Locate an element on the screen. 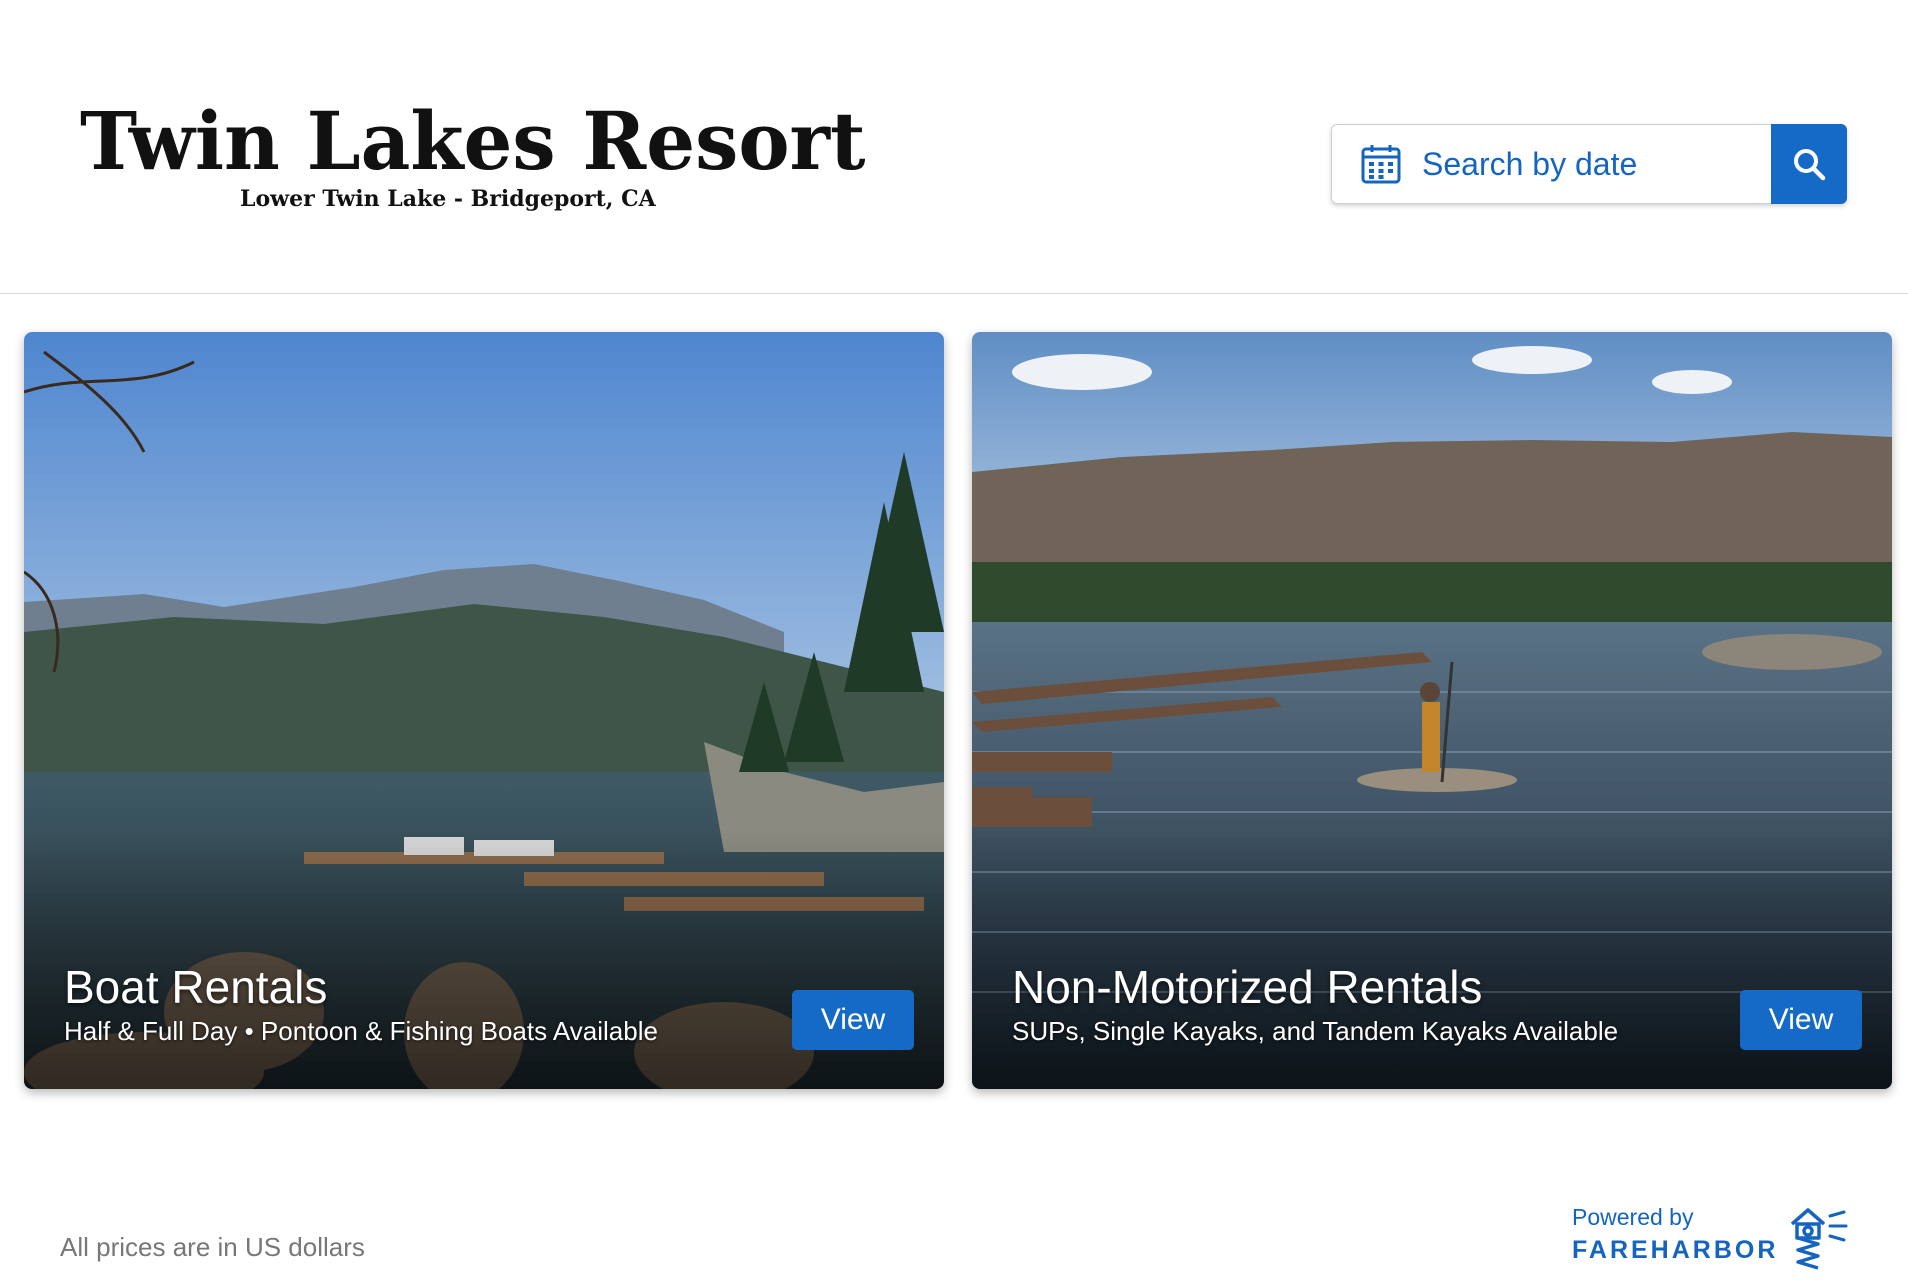  powered-by-fareharbor-link: Powered by FAREHARBOR is located at coordinates (1715, 1237).